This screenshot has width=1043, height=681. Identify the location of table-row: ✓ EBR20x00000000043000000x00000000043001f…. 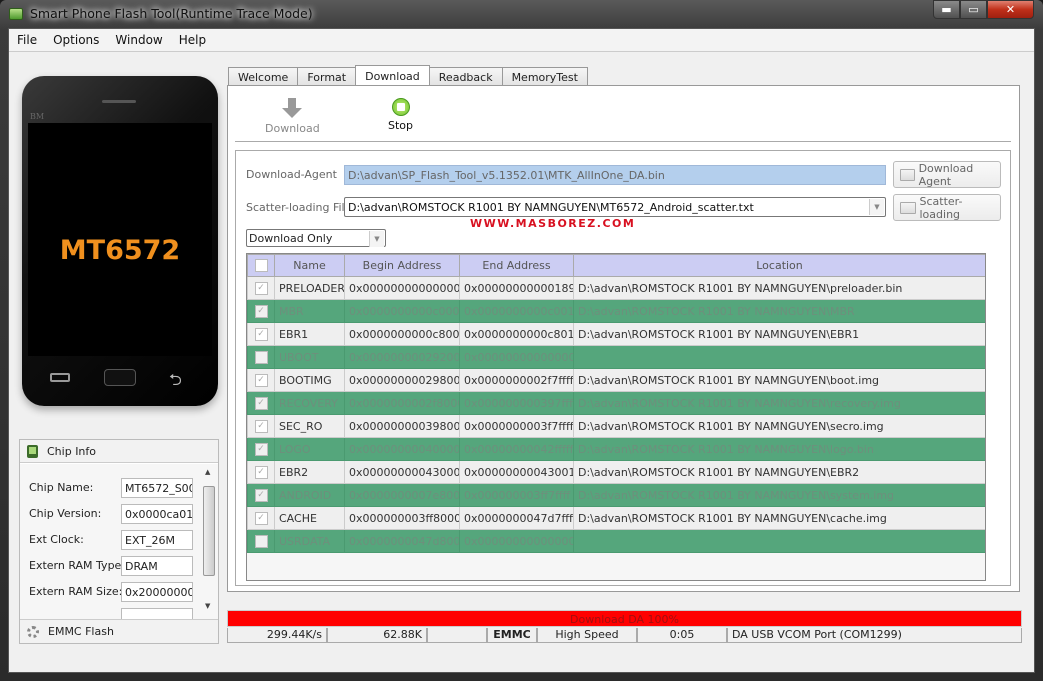
(616, 472).